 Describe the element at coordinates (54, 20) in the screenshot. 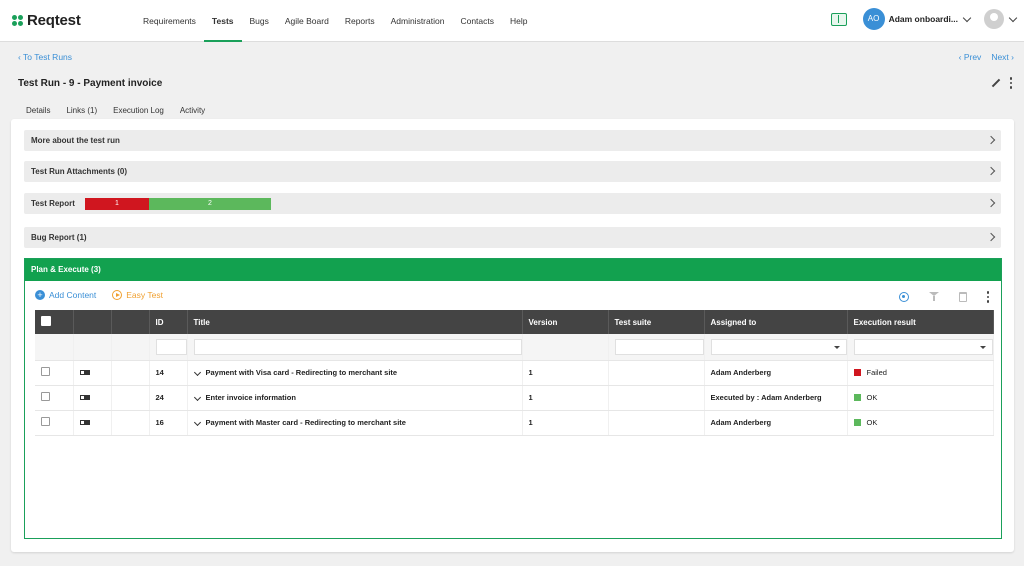

I see `app-name: Reqtest` at that location.